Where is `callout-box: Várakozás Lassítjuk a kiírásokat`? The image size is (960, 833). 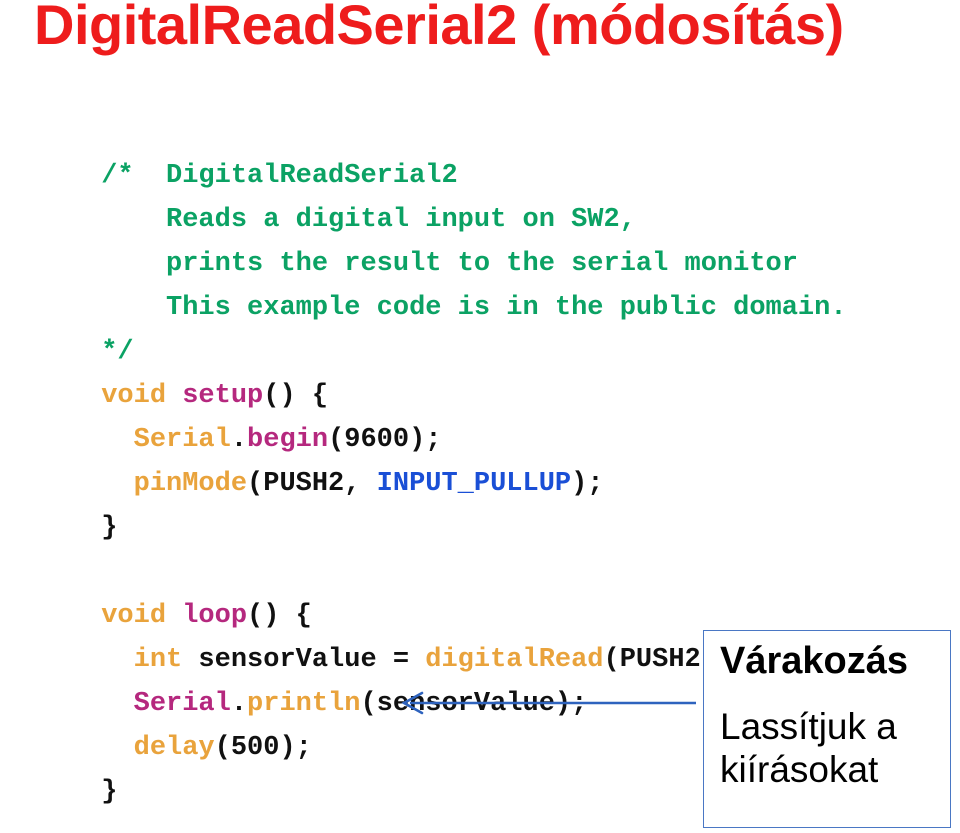 callout-box: Várakozás Lassítjuk a kiírásokat is located at coordinates (827, 729).